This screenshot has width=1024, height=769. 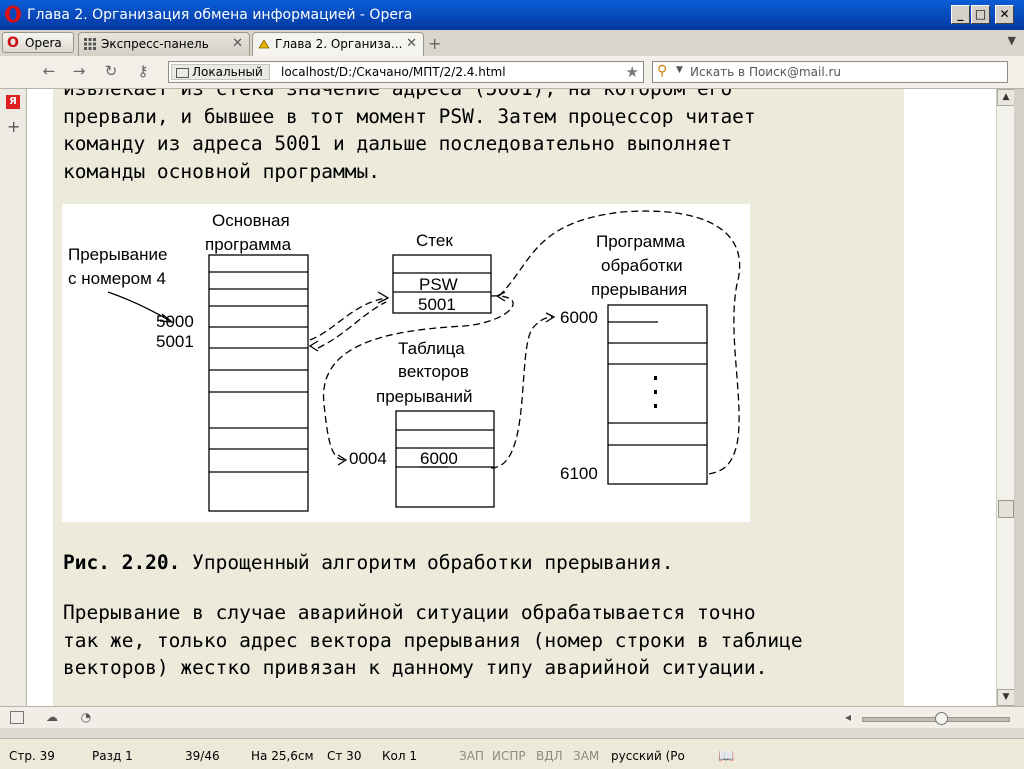 I want to click on status-page: Стр. 39, so click(x=32, y=756).